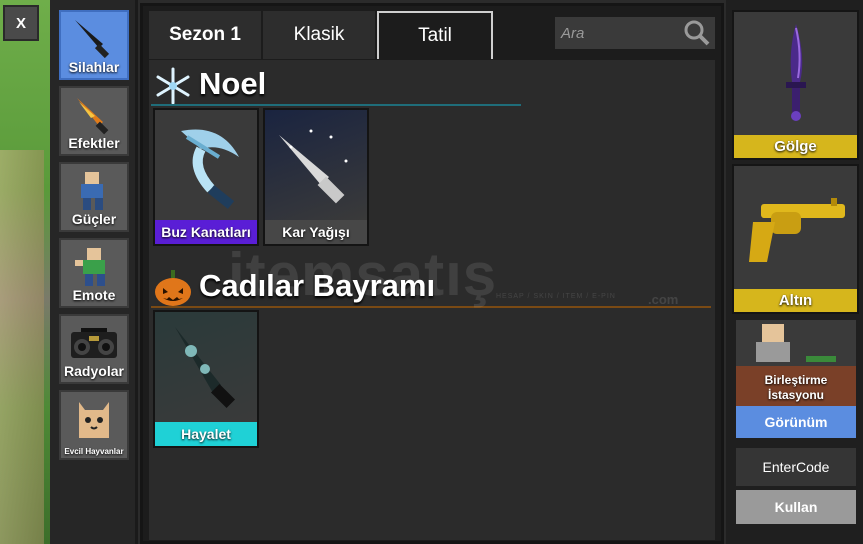 The width and height of the screenshot is (863, 544). Describe the element at coordinates (94, 418) in the screenshot. I see `pet-cat-icon` at that location.